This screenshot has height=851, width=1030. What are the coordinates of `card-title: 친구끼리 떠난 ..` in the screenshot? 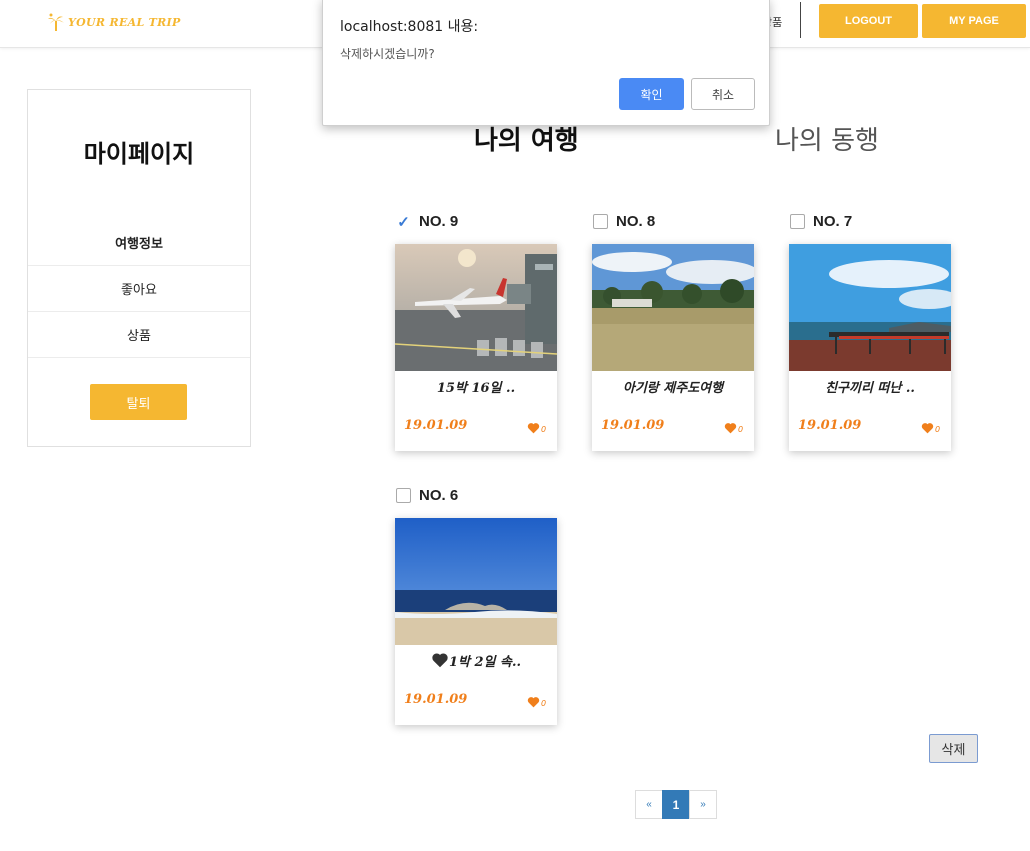 It's located at (870, 388).